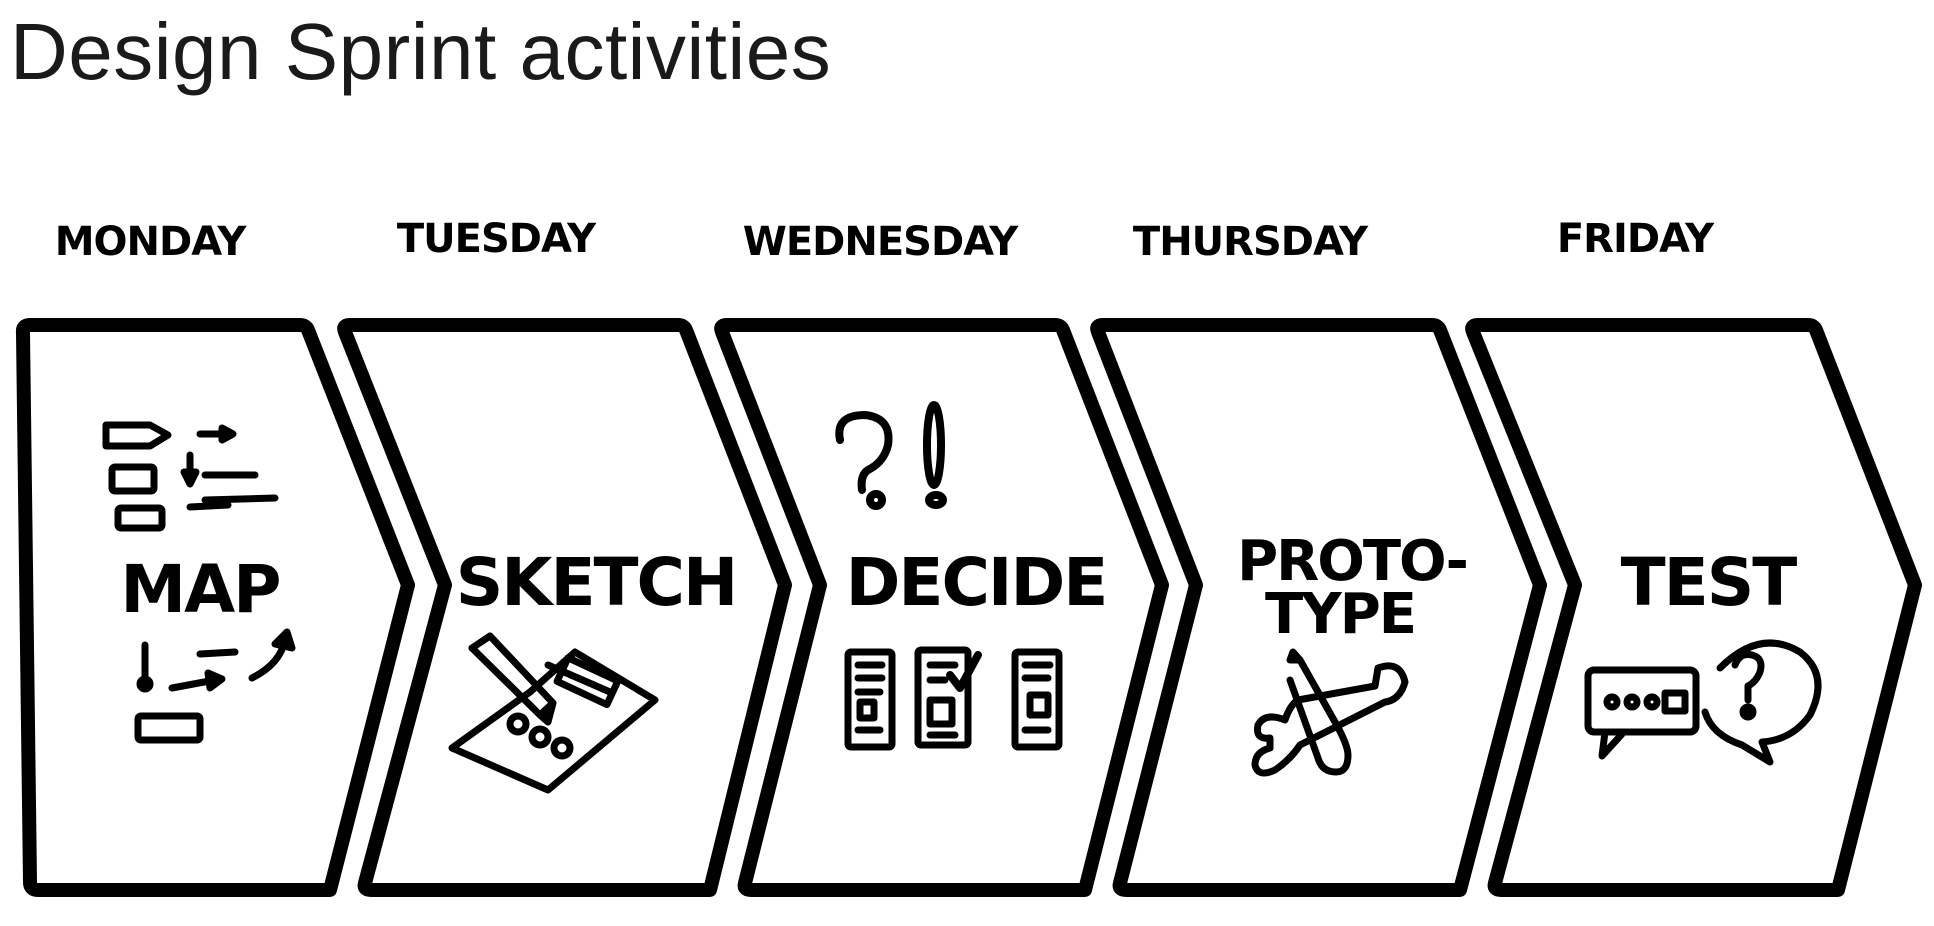 The height and width of the screenshot is (926, 1934). Describe the element at coordinates (1703, 702) in the screenshot. I see `speech-bubbles-icon` at that location.